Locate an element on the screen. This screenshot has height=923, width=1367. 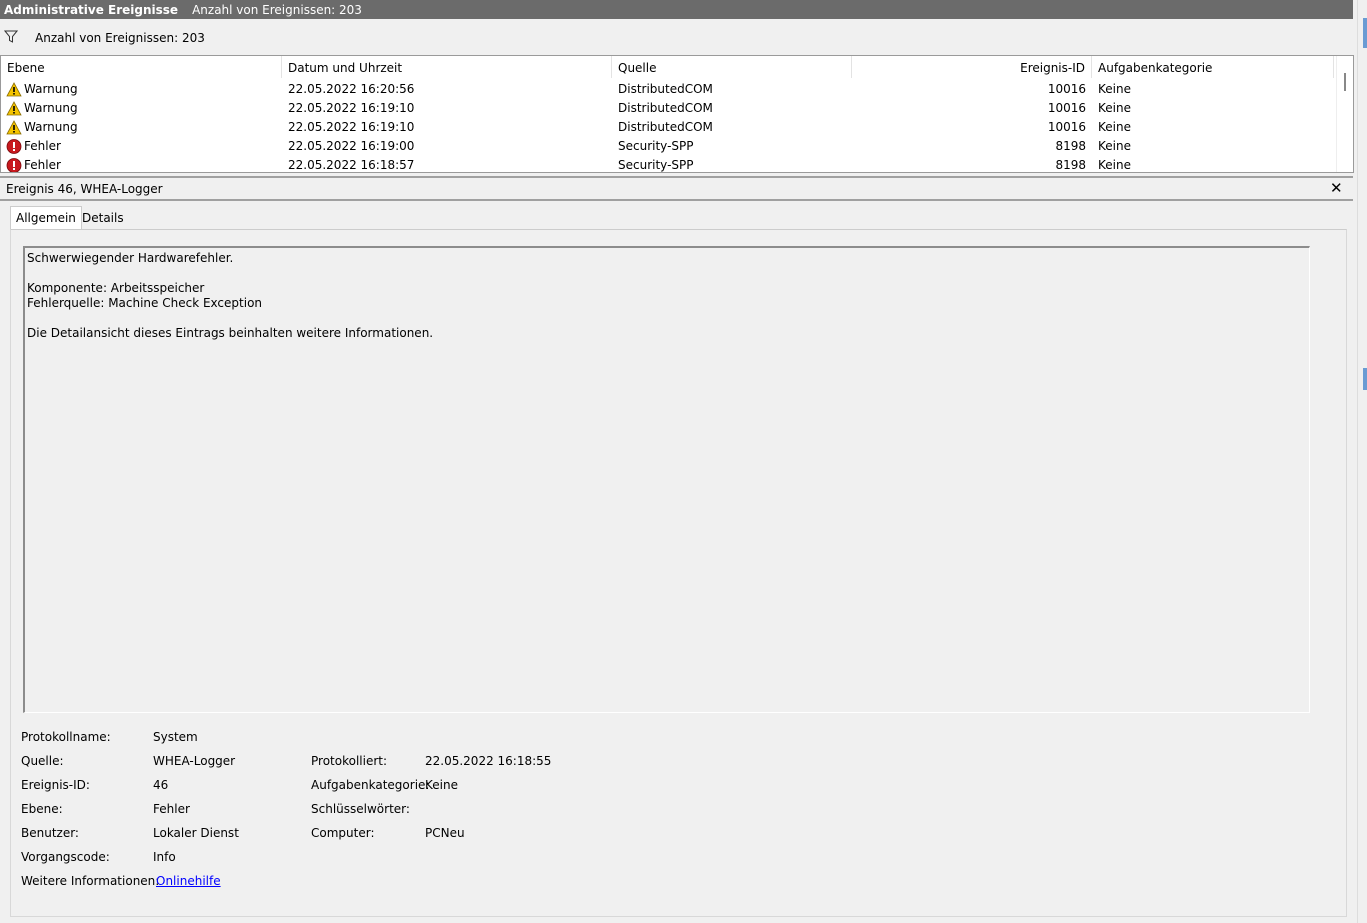
prop-value-ebene: Fehler is located at coordinates (171, 809).